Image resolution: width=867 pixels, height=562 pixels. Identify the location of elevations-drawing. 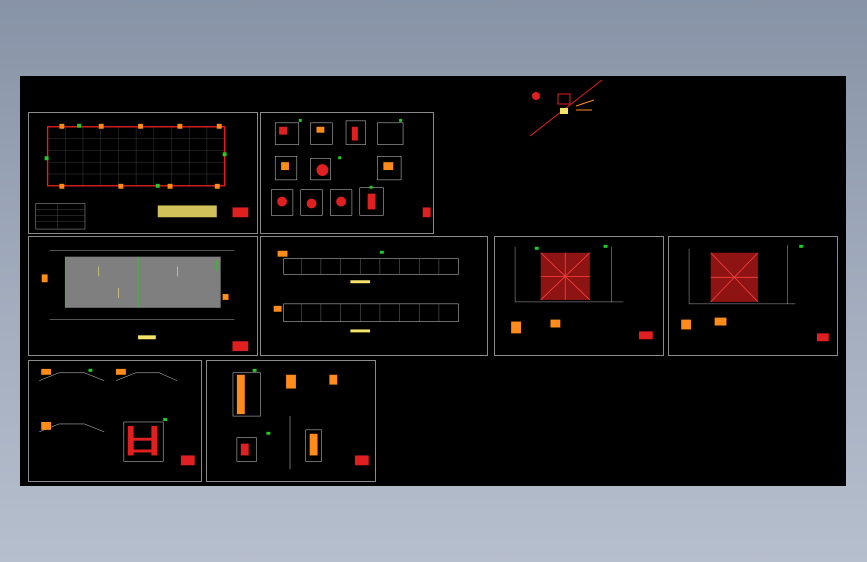
(366, 291).